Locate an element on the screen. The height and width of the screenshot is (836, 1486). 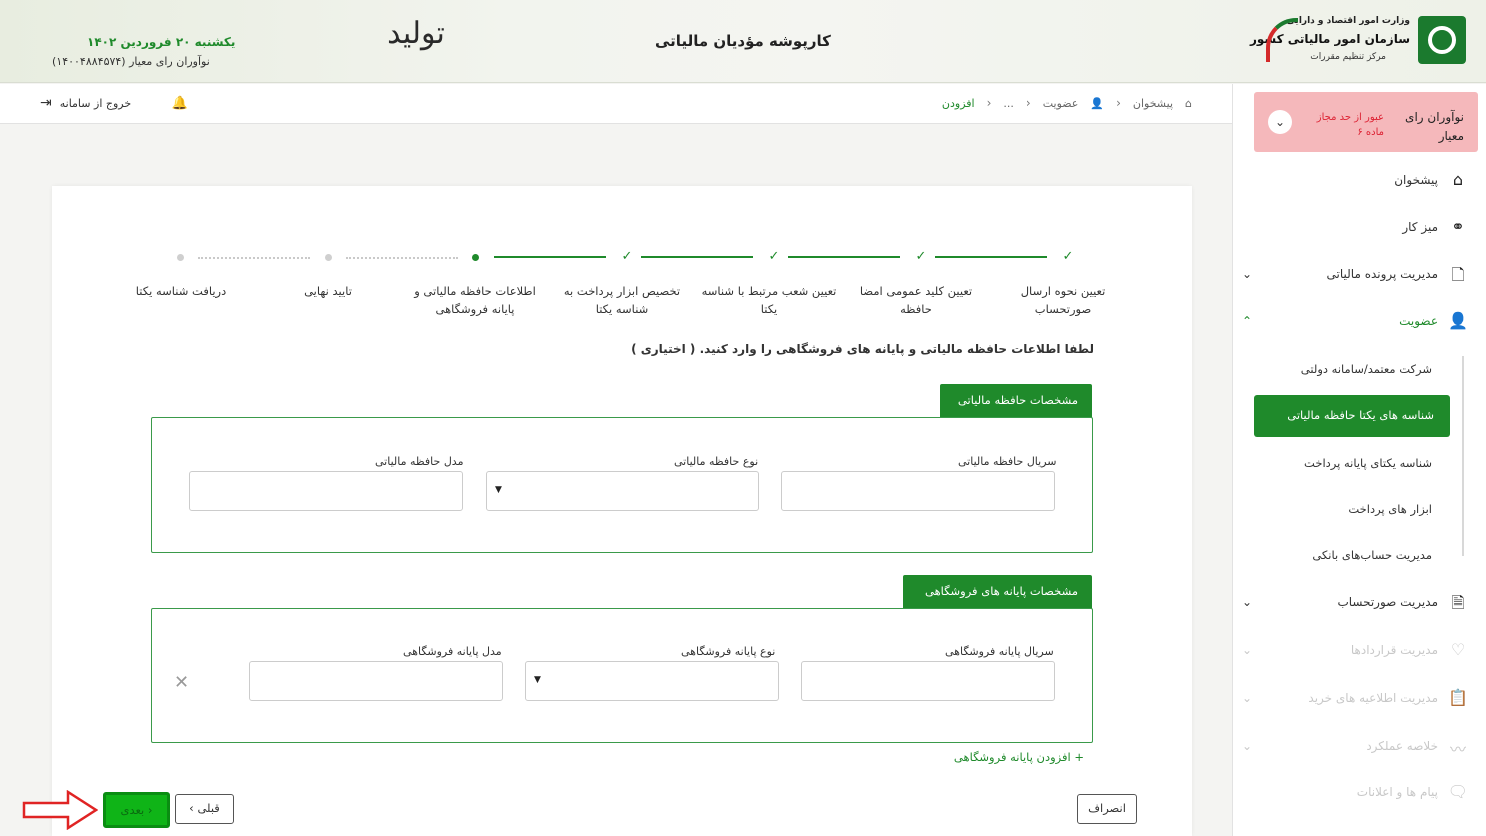
add-terminal-link: + افزودن پایانه فروشگاهی is located at coordinates (1019, 757).